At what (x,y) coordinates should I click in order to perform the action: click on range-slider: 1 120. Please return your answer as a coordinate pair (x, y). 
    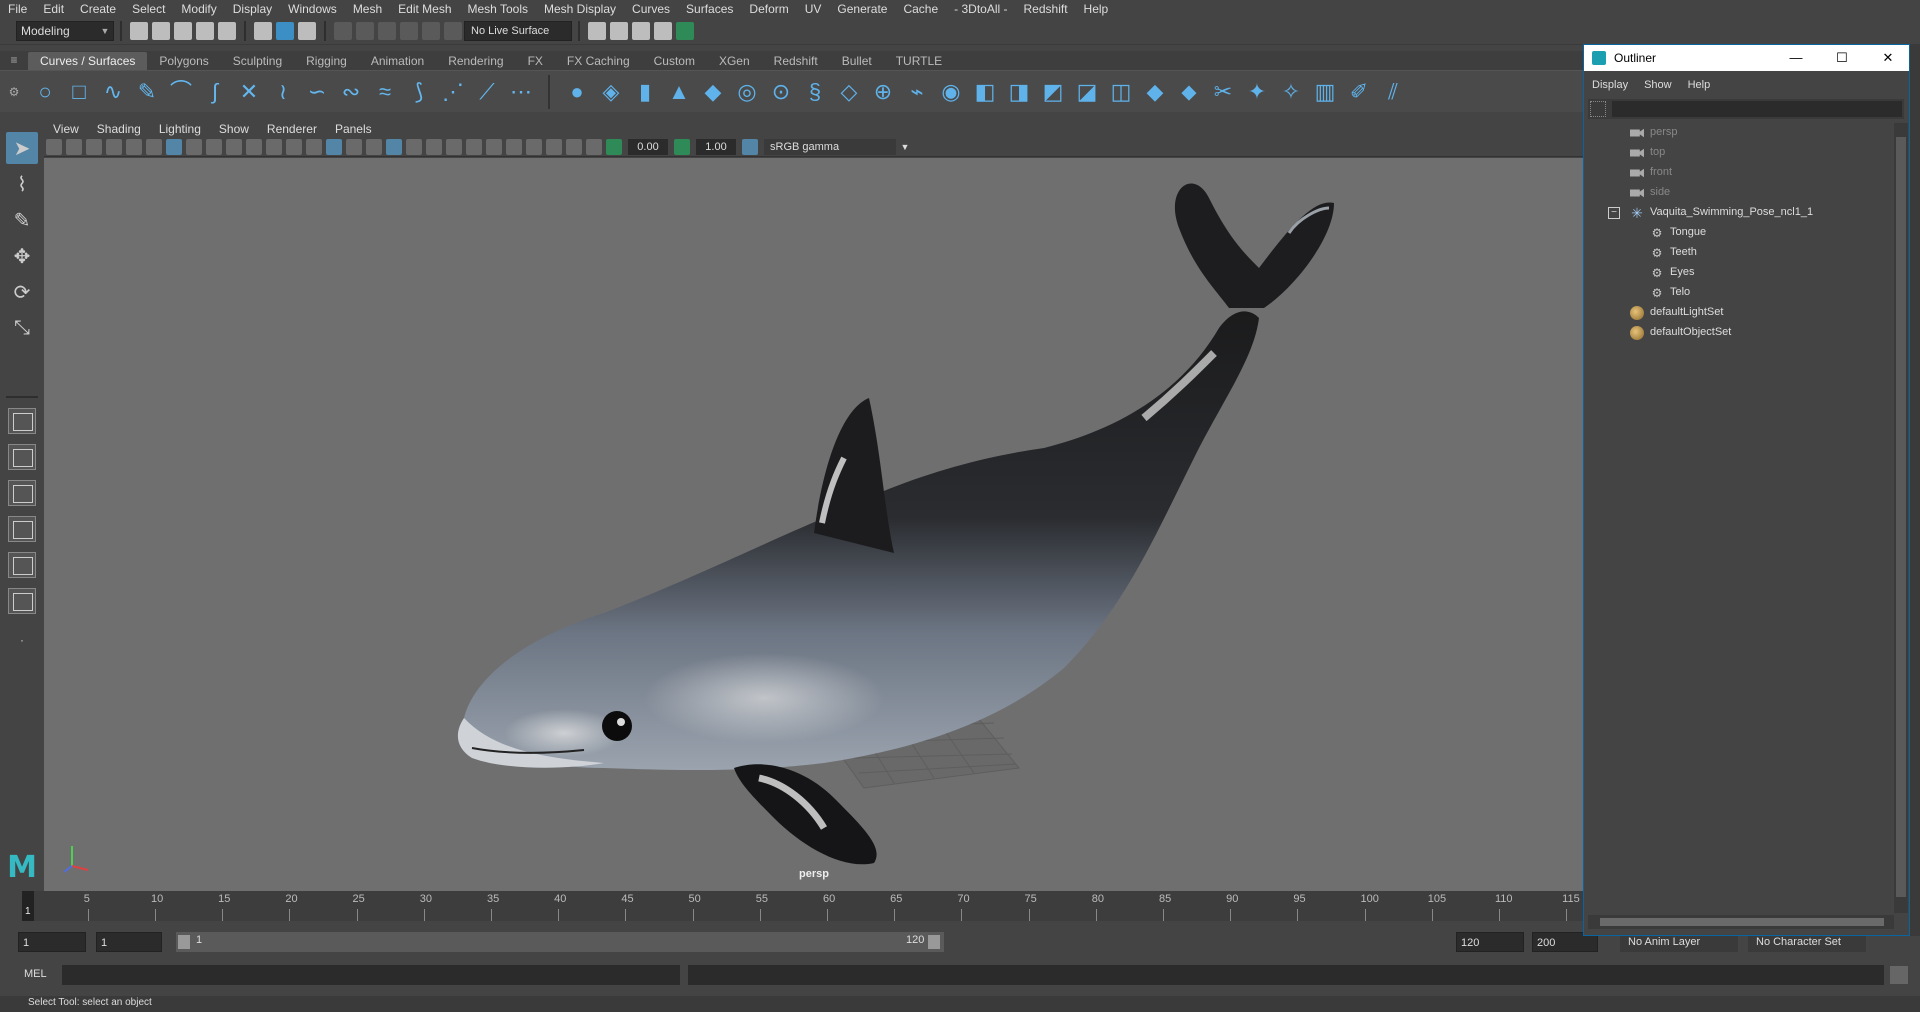
    Looking at the image, I should click on (560, 942).